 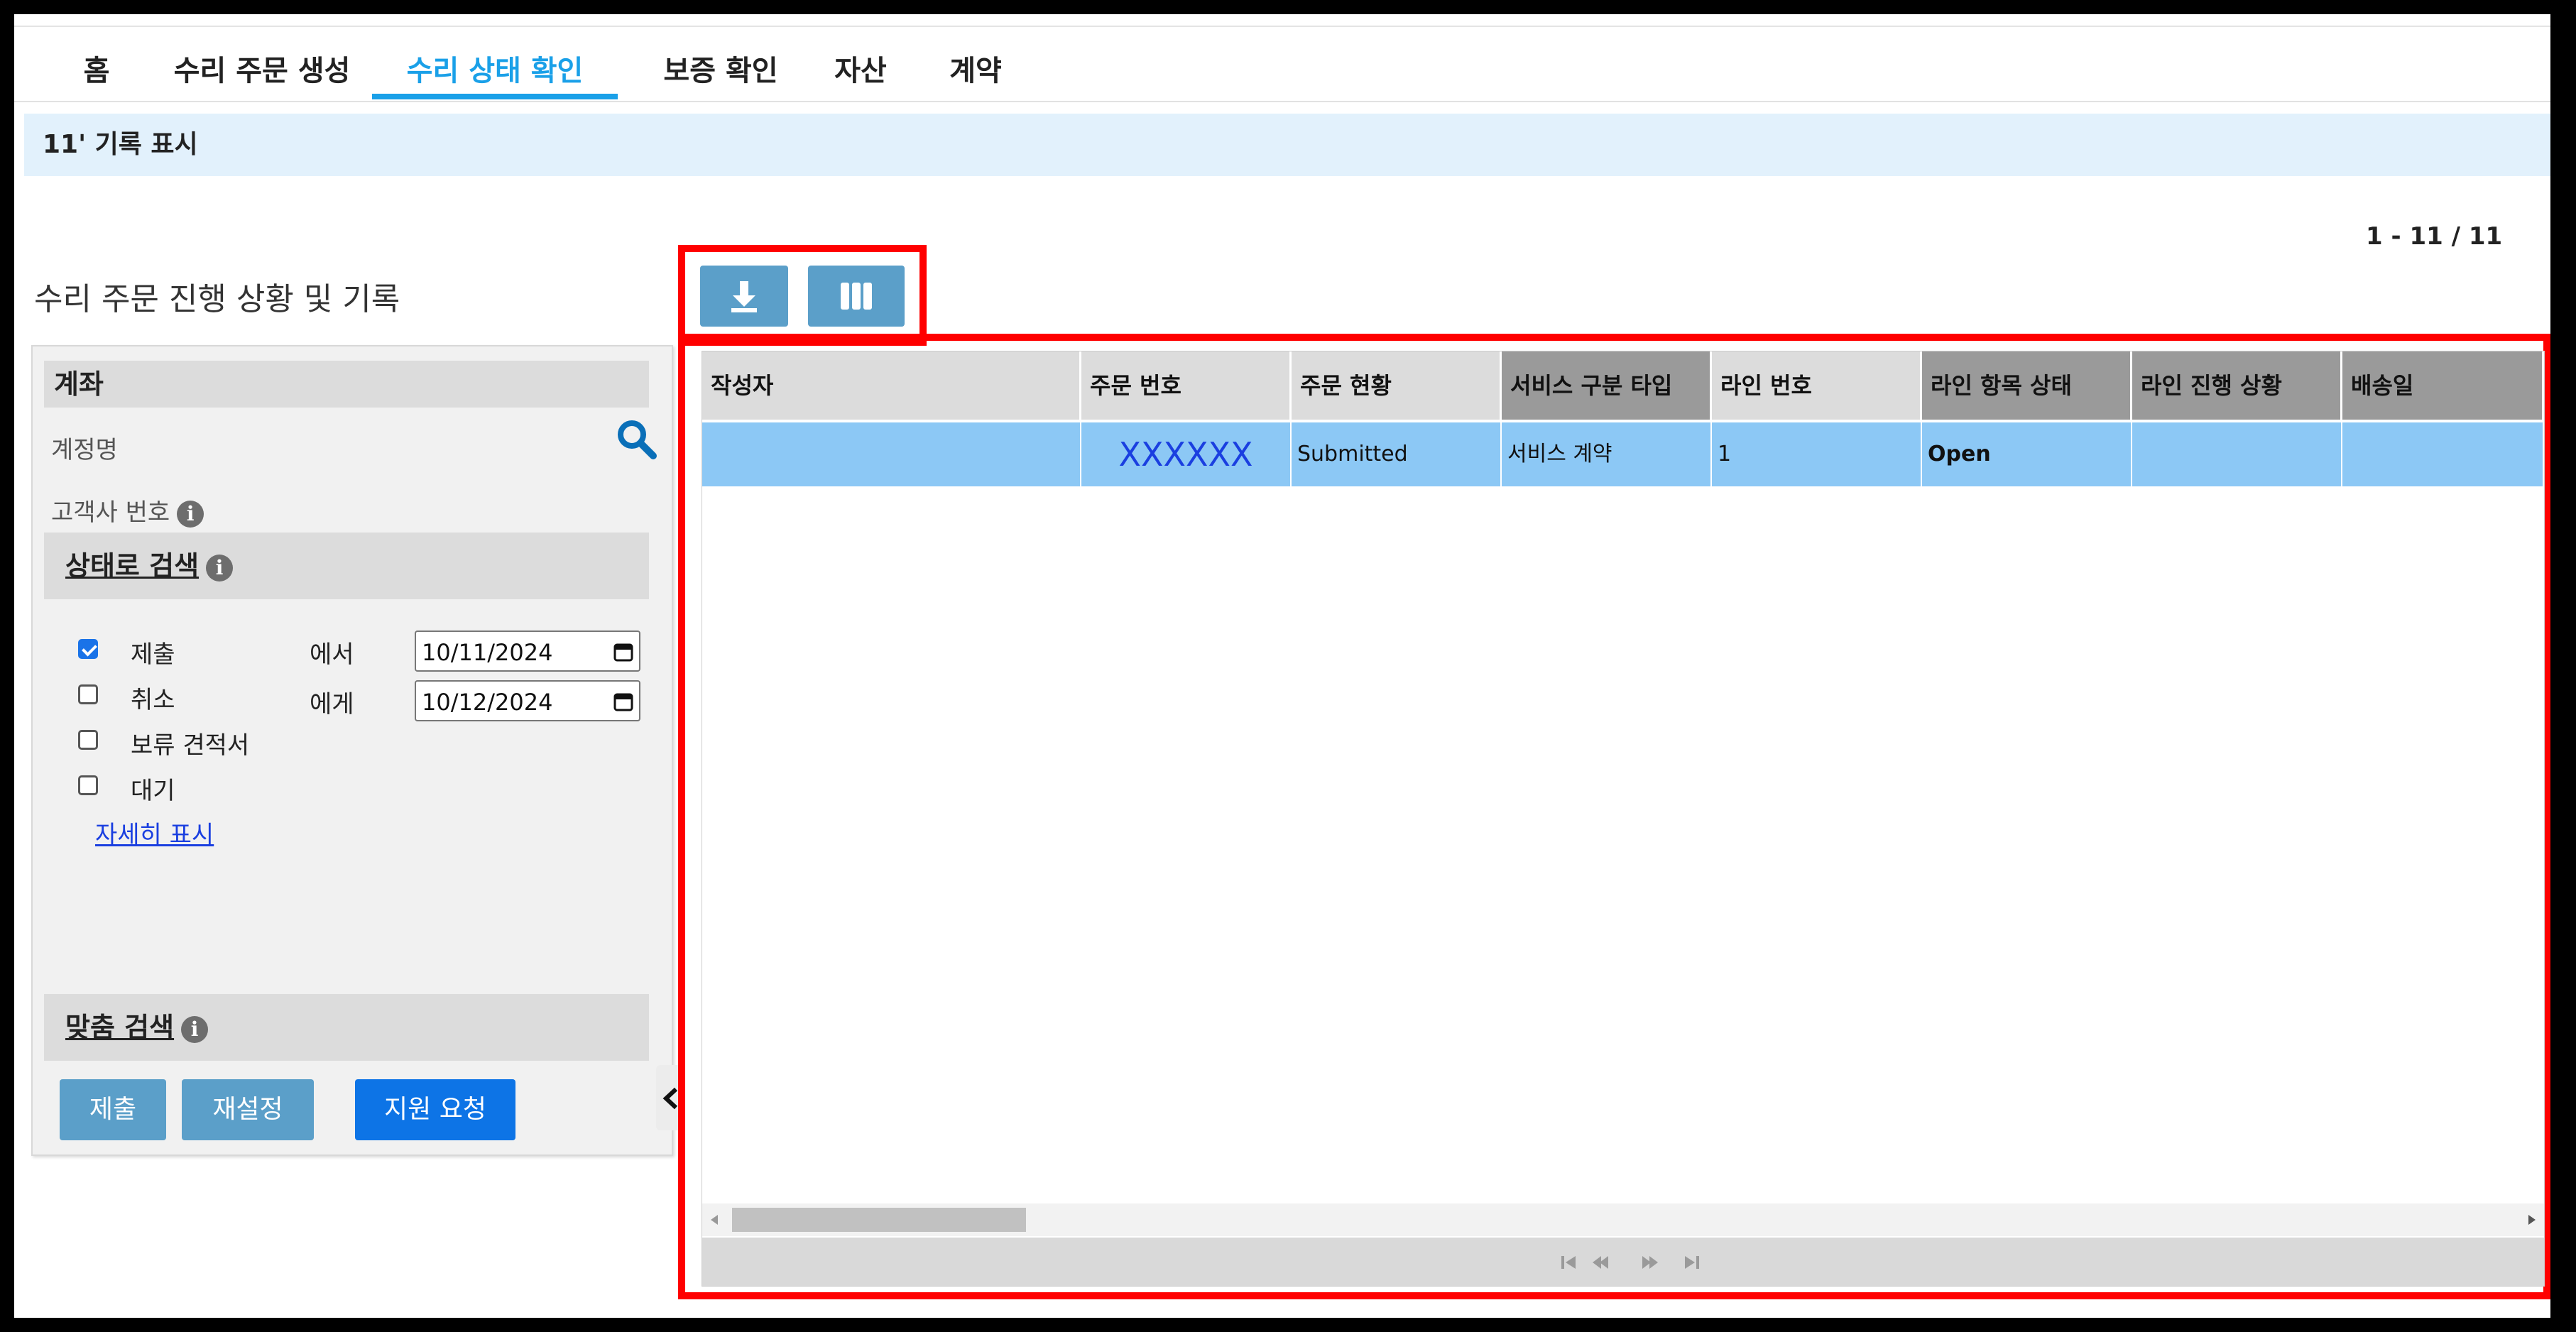 I want to click on chevron-left-icon, so click(x=670, y=1098).